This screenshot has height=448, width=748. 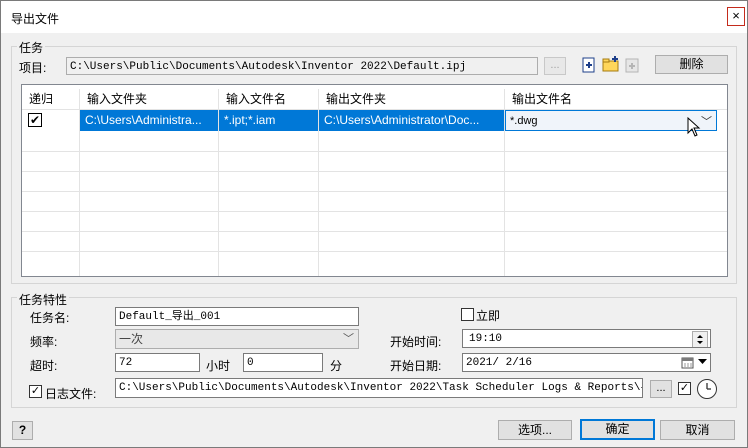 What do you see at coordinates (283, 362) in the screenshot?
I see `timeout-minutes-input: 0` at bounding box center [283, 362].